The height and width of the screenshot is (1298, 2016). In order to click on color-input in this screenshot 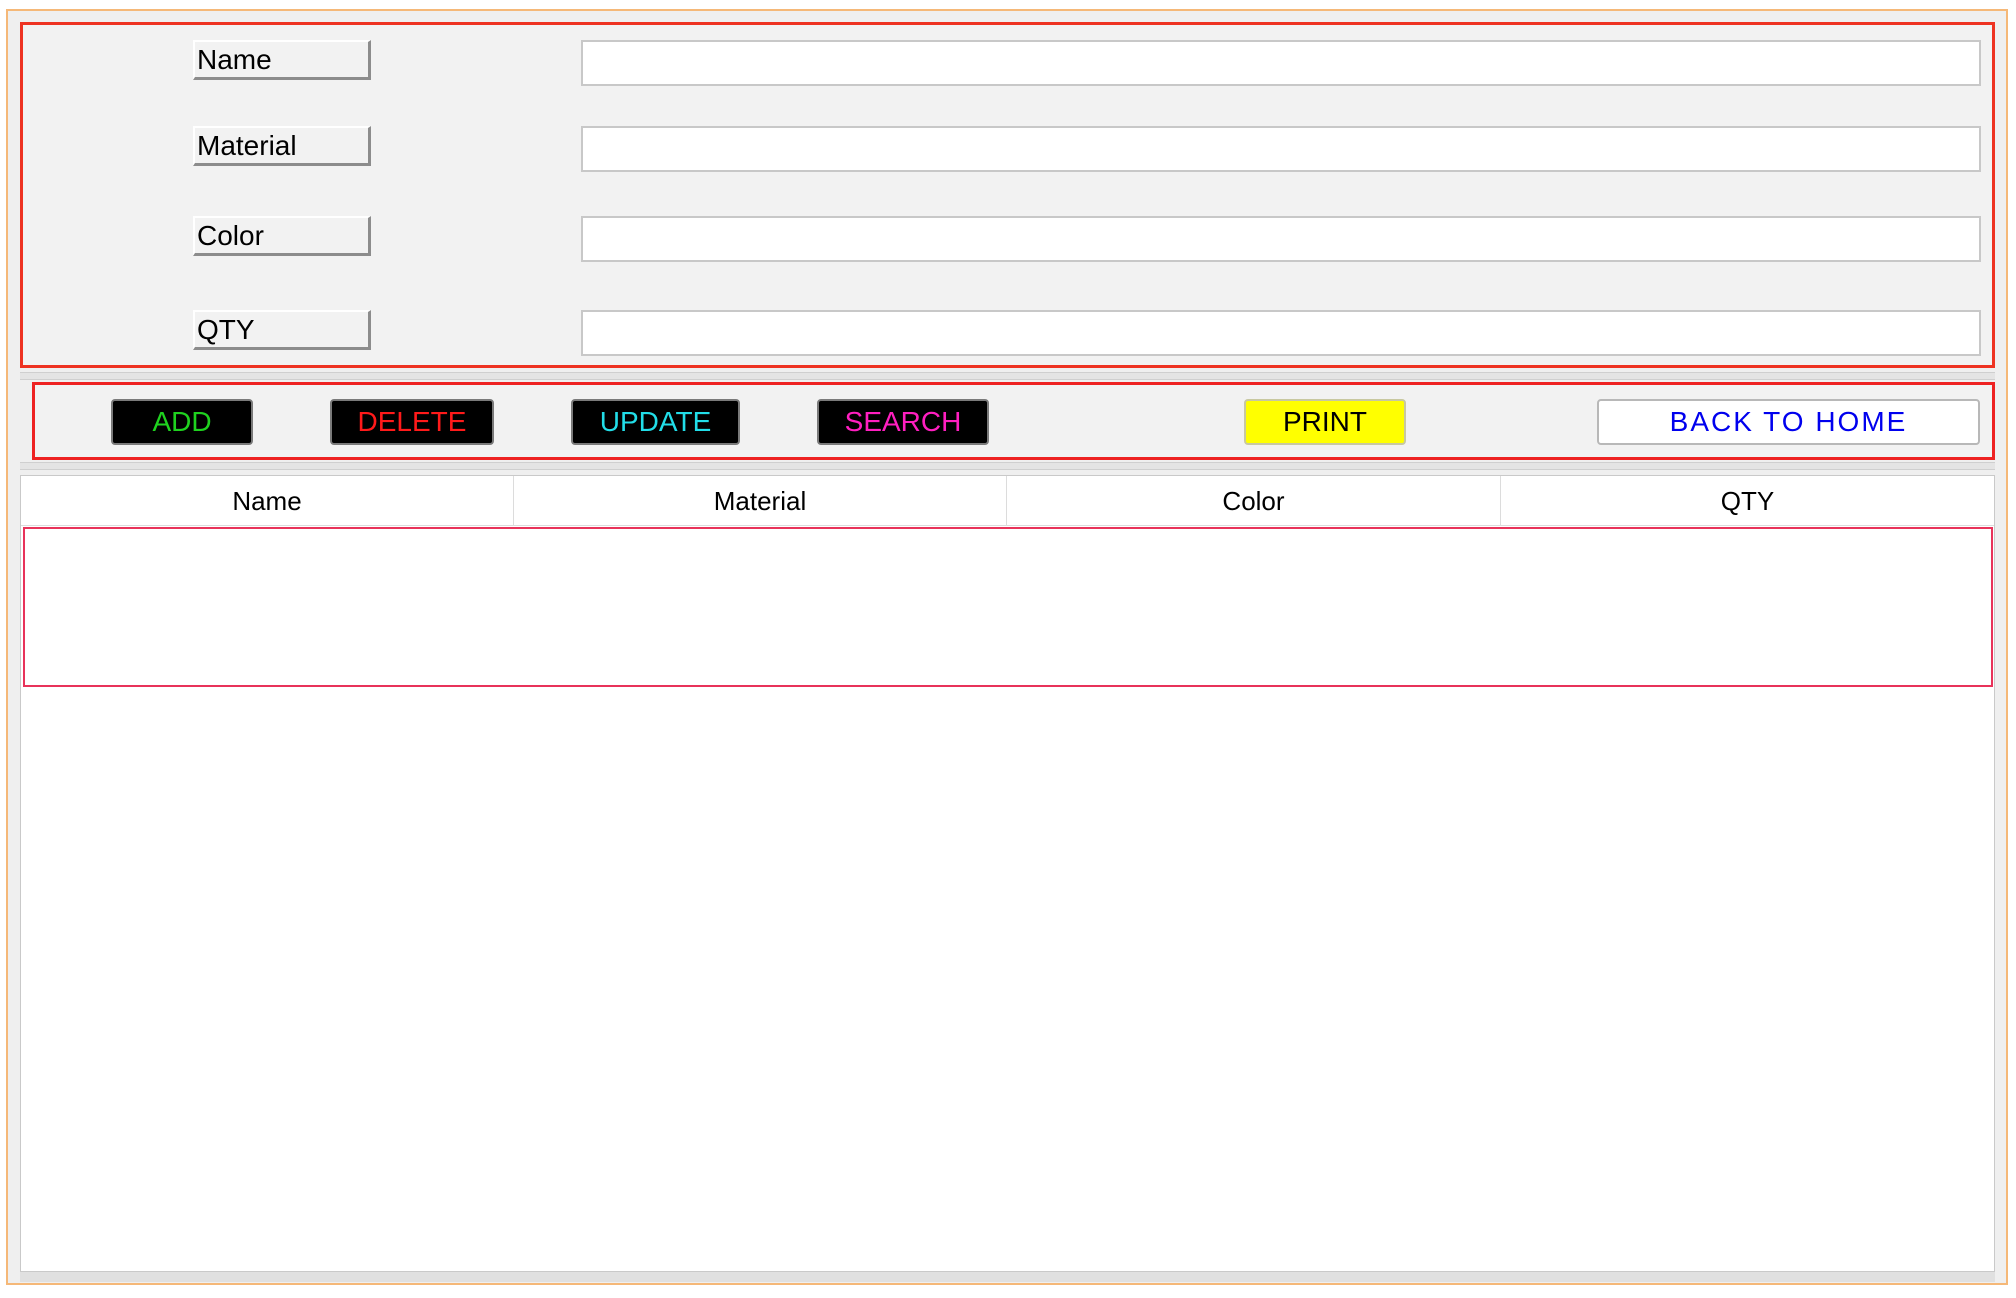, I will do `click(1281, 239)`.